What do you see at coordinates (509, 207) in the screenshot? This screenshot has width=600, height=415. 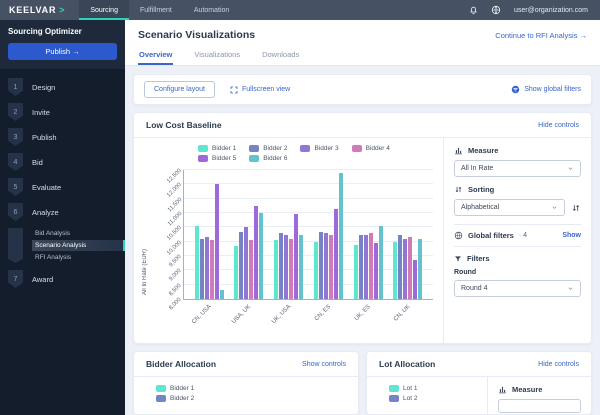 I see `sorting-select: Alphabetical` at bounding box center [509, 207].